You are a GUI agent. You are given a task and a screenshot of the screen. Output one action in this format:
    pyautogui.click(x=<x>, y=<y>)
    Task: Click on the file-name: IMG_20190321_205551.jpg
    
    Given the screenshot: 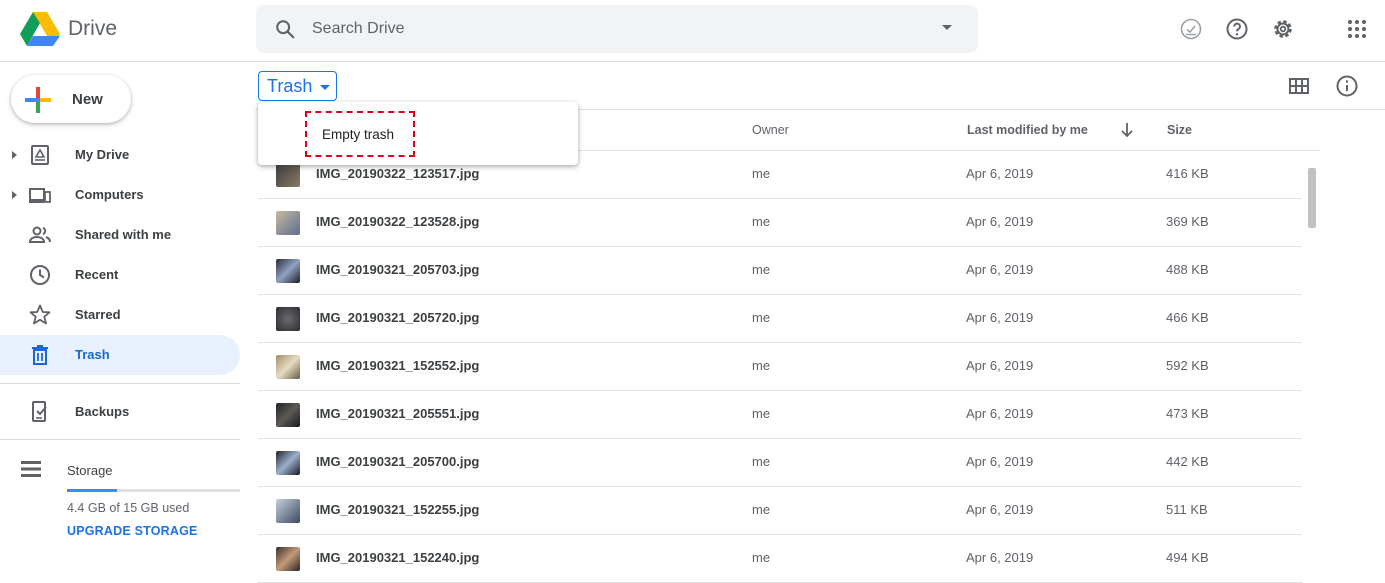 What is the action you would take?
    pyautogui.click(x=398, y=413)
    